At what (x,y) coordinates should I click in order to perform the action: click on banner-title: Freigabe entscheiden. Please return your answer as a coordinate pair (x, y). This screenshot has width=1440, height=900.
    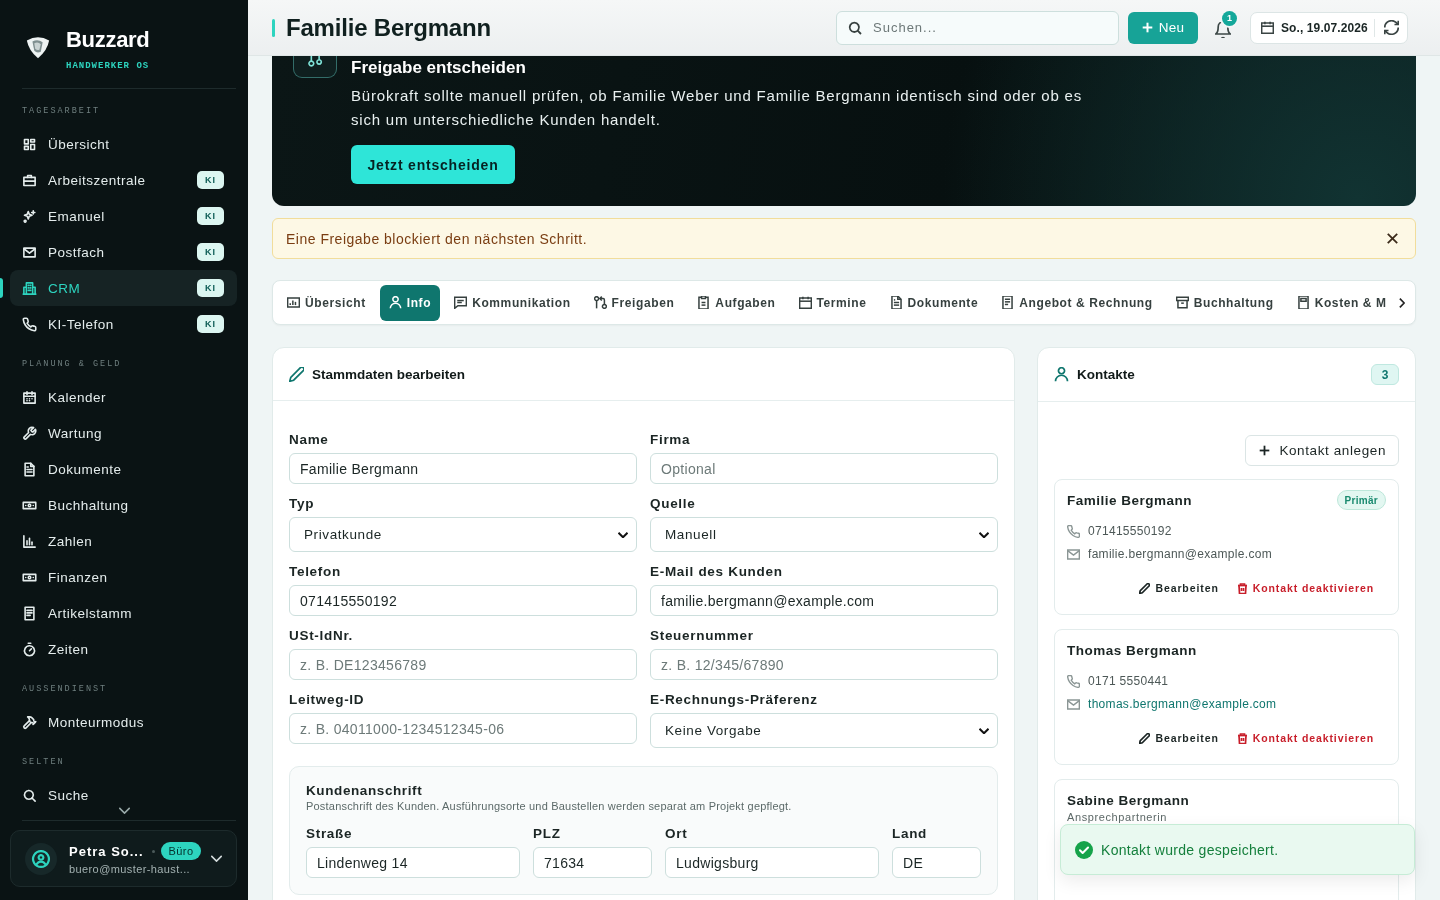
    Looking at the image, I should click on (438, 68).